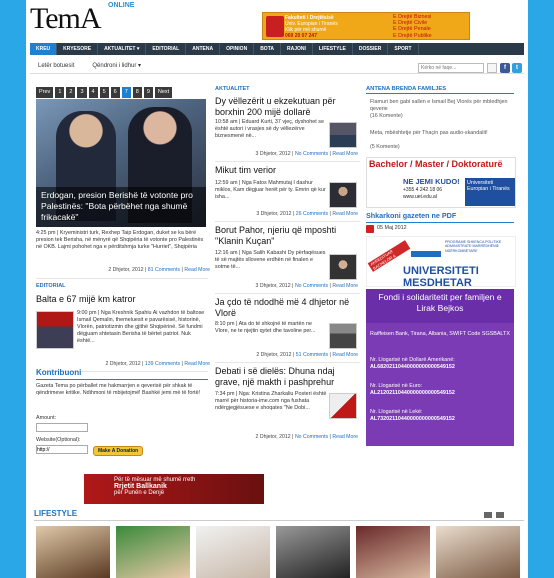 The image size is (554, 578). What do you see at coordinates (490, 192) in the screenshot?
I see `uet-ad-logo: Universiteti Europian i Tiranës` at bounding box center [490, 192].